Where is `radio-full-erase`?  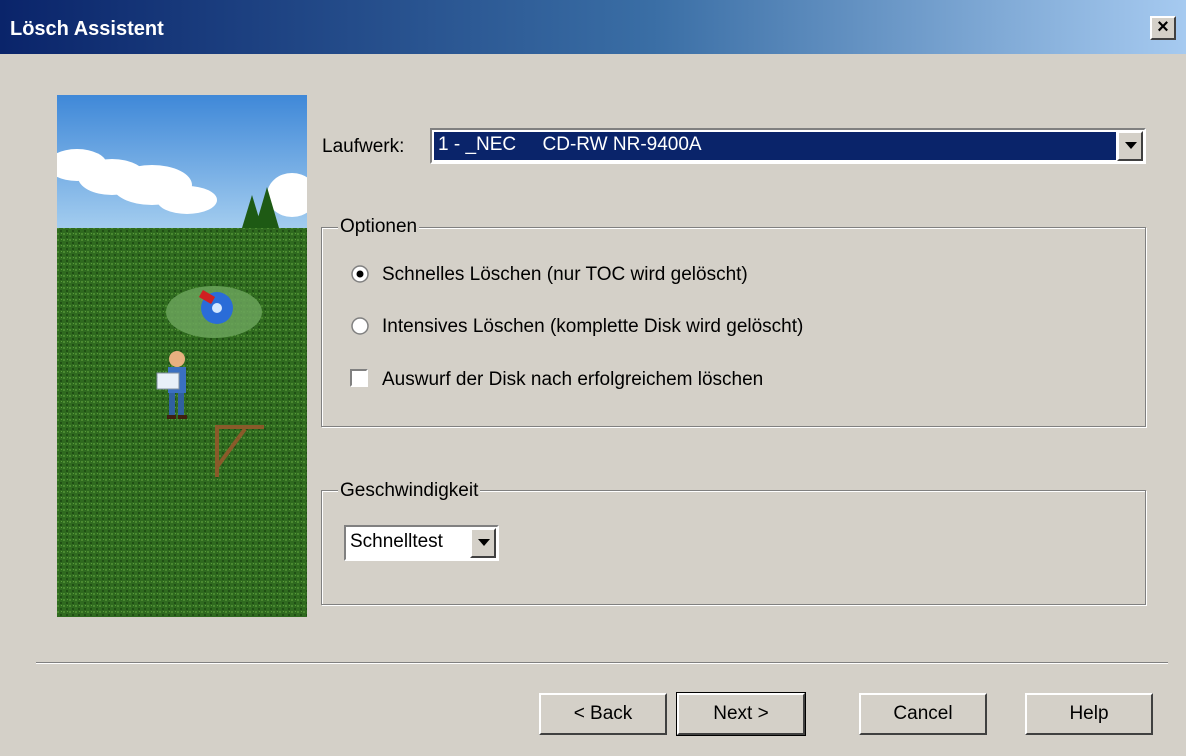 radio-full-erase is located at coordinates (360, 326).